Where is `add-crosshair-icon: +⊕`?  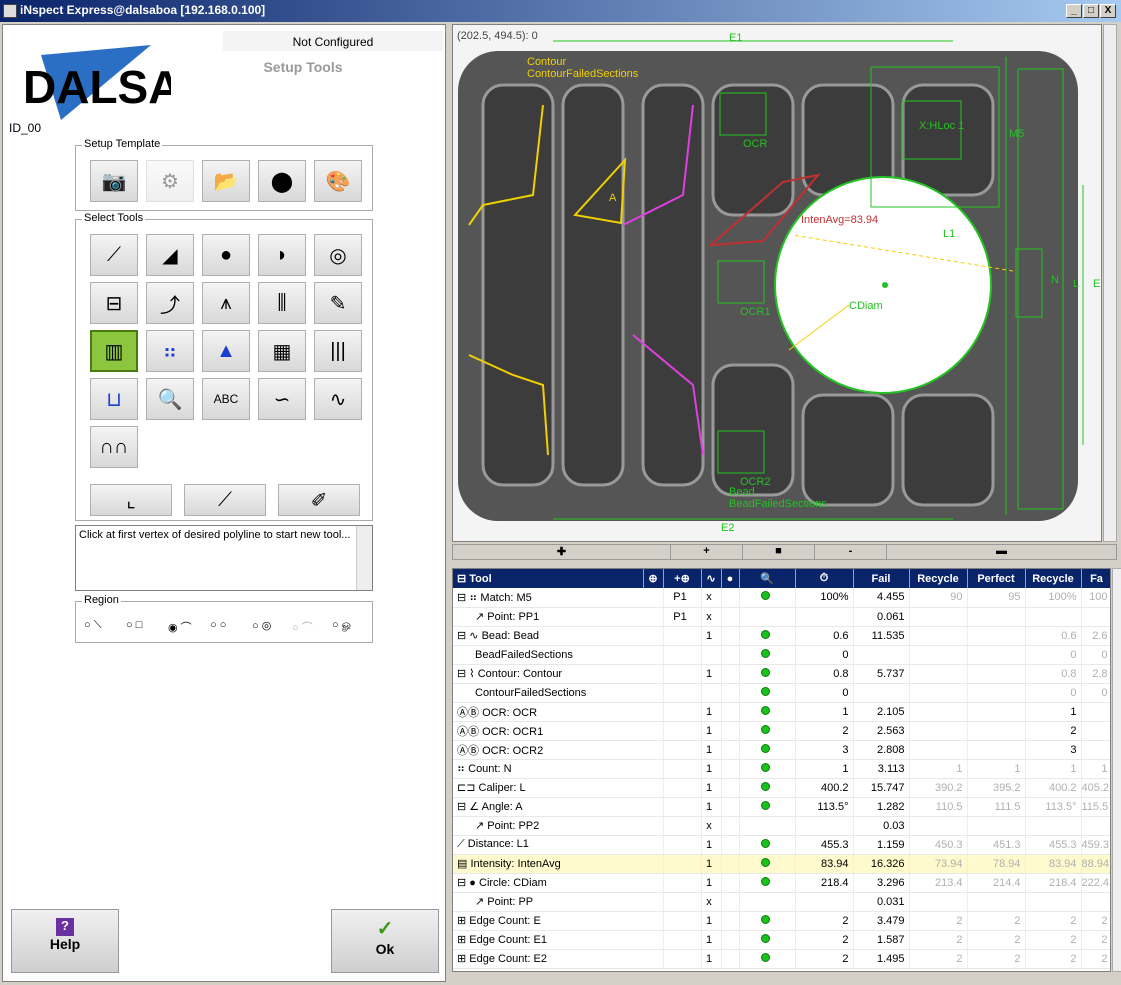
add-crosshair-icon: +⊕ is located at coordinates (682, 578).